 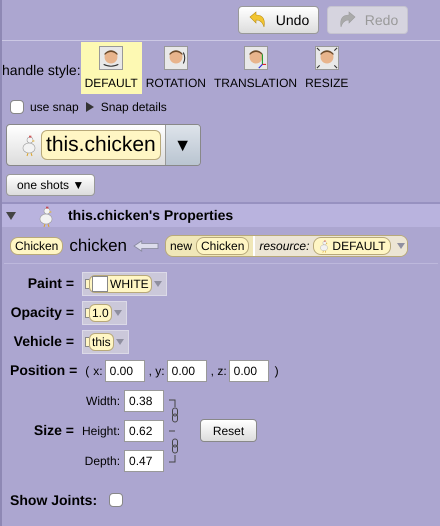 What do you see at coordinates (53, 430) in the screenshot?
I see `property-label: Size =` at bounding box center [53, 430].